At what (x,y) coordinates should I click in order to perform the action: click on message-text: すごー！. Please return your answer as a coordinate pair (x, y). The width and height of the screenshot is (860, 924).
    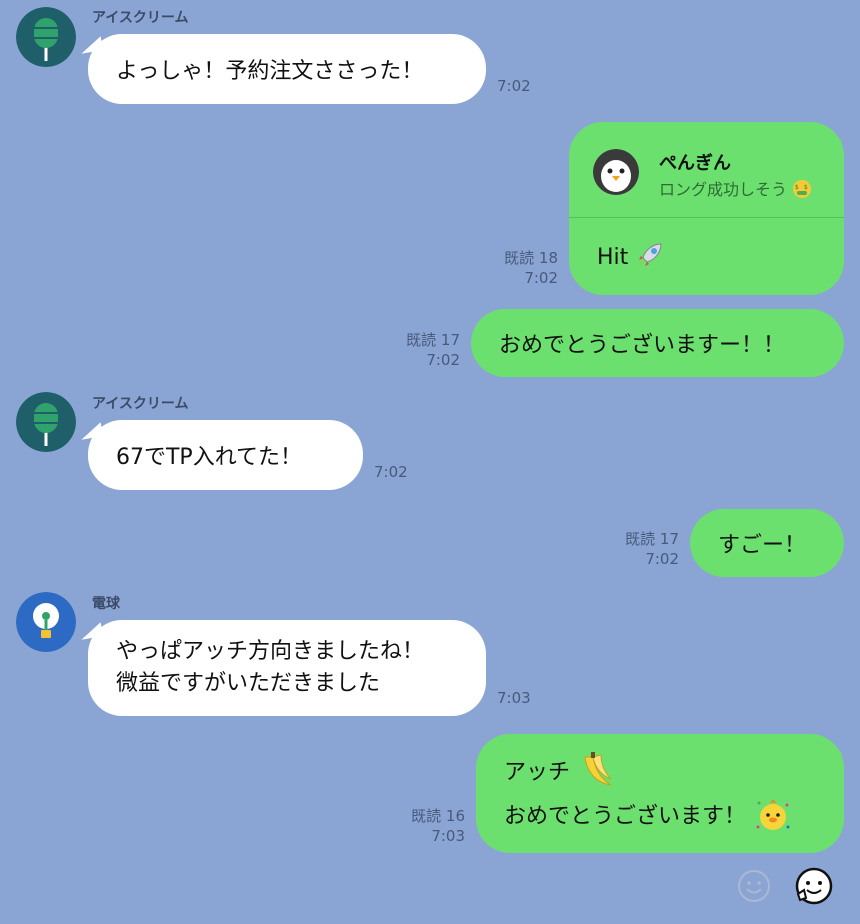
    Looking at the image, I should click on (762, 545).